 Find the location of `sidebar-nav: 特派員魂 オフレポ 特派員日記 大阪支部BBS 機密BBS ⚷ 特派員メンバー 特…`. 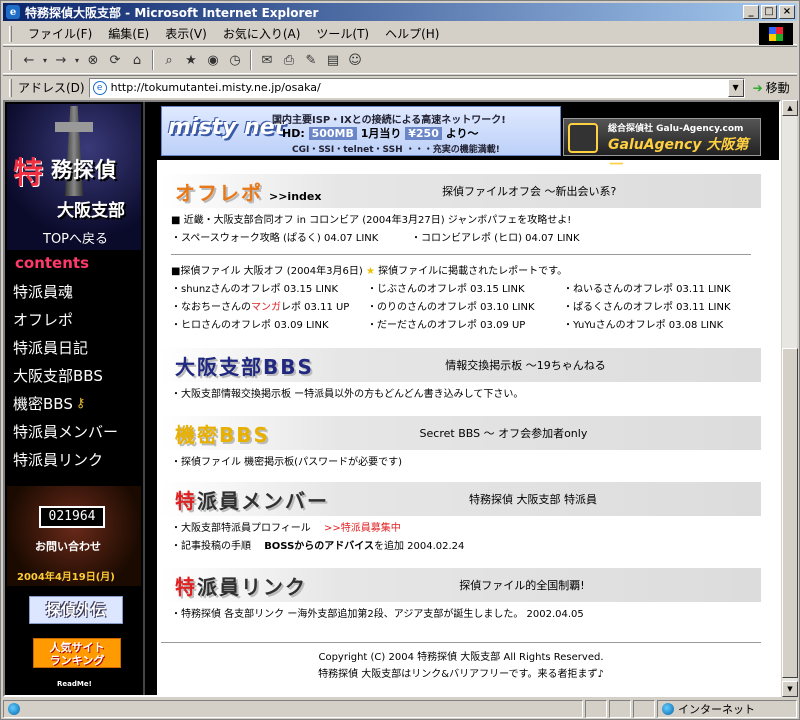

sidebar-nav: 特派員魂 オフレポ 特派員日記 大阪支部BBS 機密BBS ⚷ 特派員メンバー 特… is located at coordinates (74, 376).